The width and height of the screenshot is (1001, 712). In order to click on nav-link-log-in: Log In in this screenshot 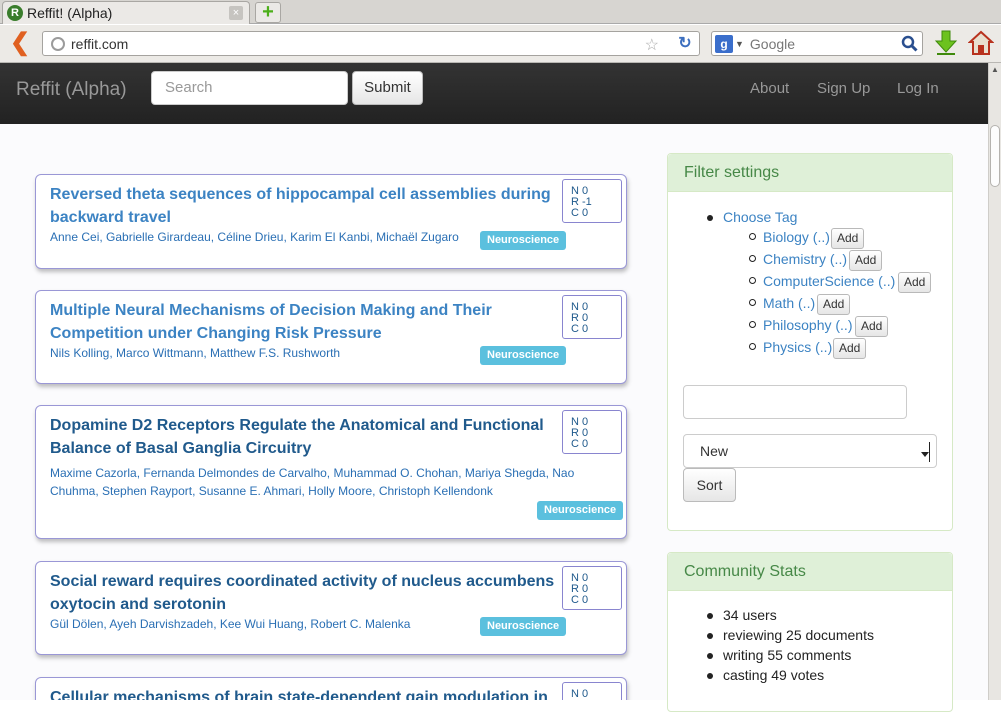, I will do `click(918, 88)`.